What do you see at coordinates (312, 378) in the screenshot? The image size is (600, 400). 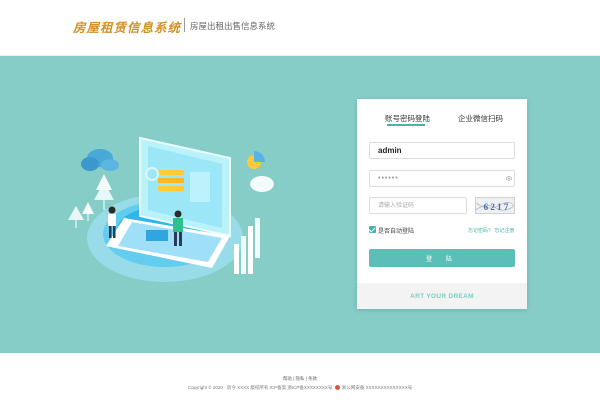 I see `footer-link-terms: 条款` at bounding box center [312, 378].